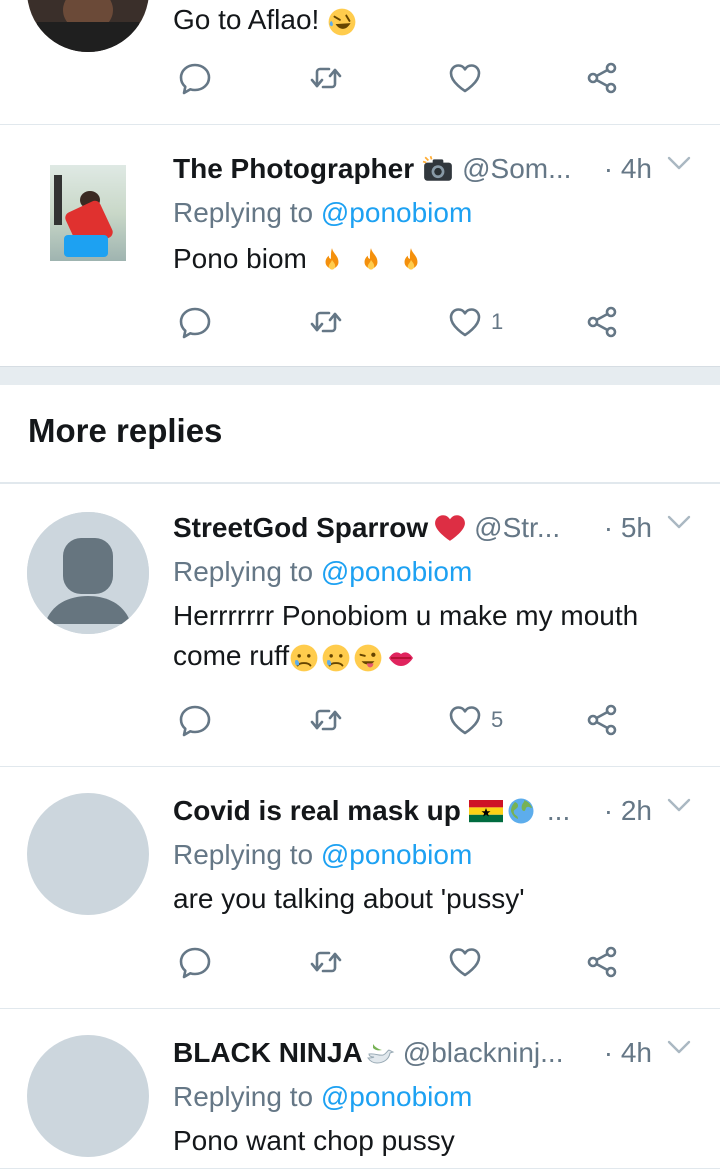 The image size is (720, 1175). Describe the element at coordinates (300, 528) in the screenshot. I see `display-name: StreetGod Sparrow` at that location.